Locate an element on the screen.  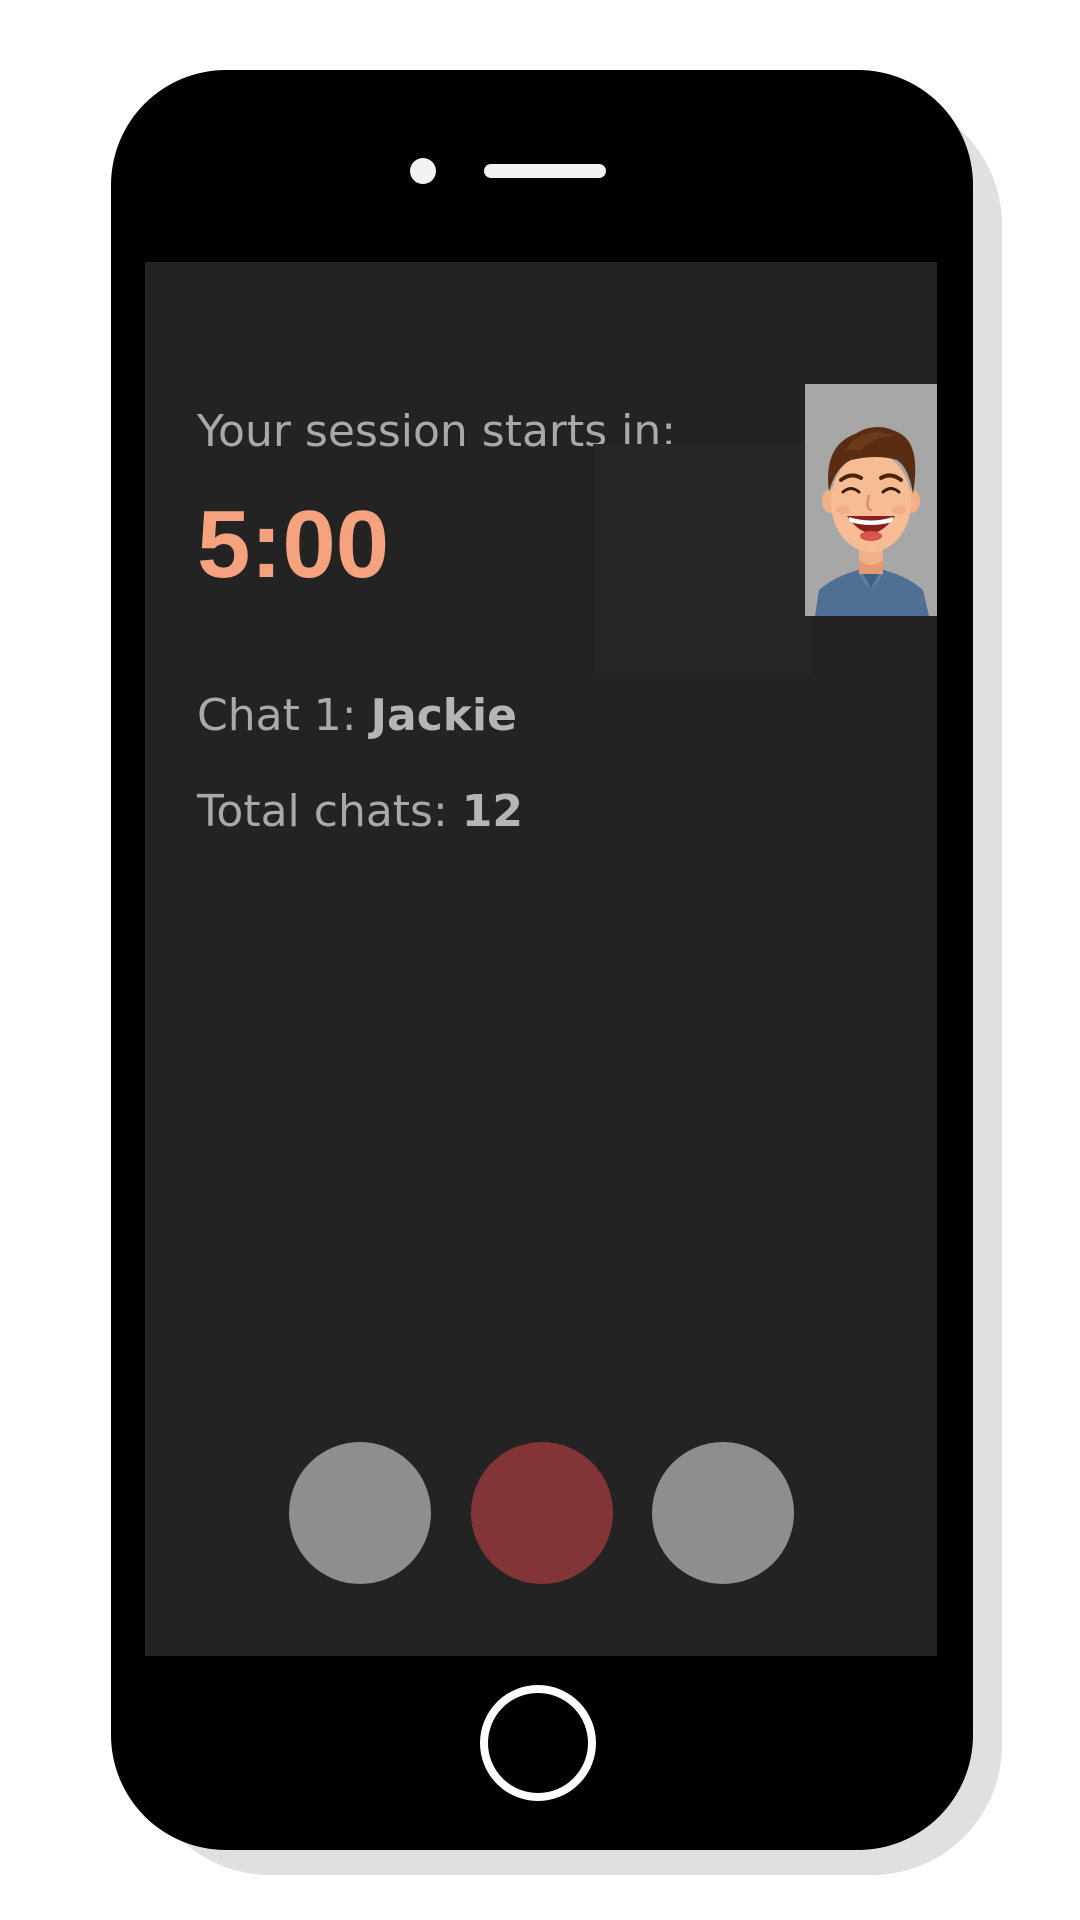
current-chat-line: Chat 1: Jackie is located at coordinates (357, 715).